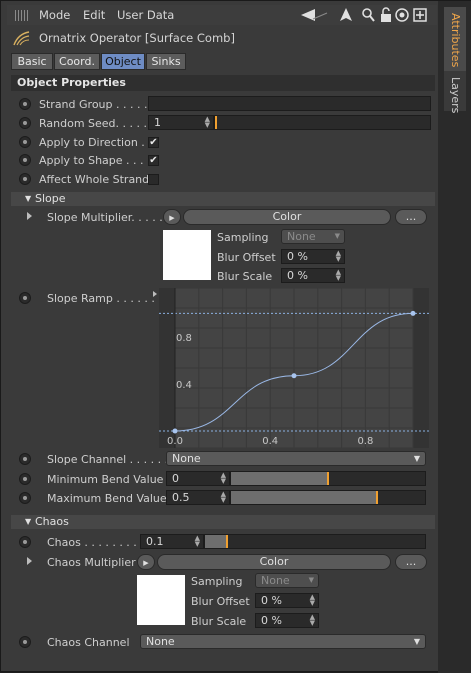 The height and width of the screenshot is (673, 471). Describe the element at coordinates (187, 255) in the screenshot. I see `slope-texture-preview` at that location.